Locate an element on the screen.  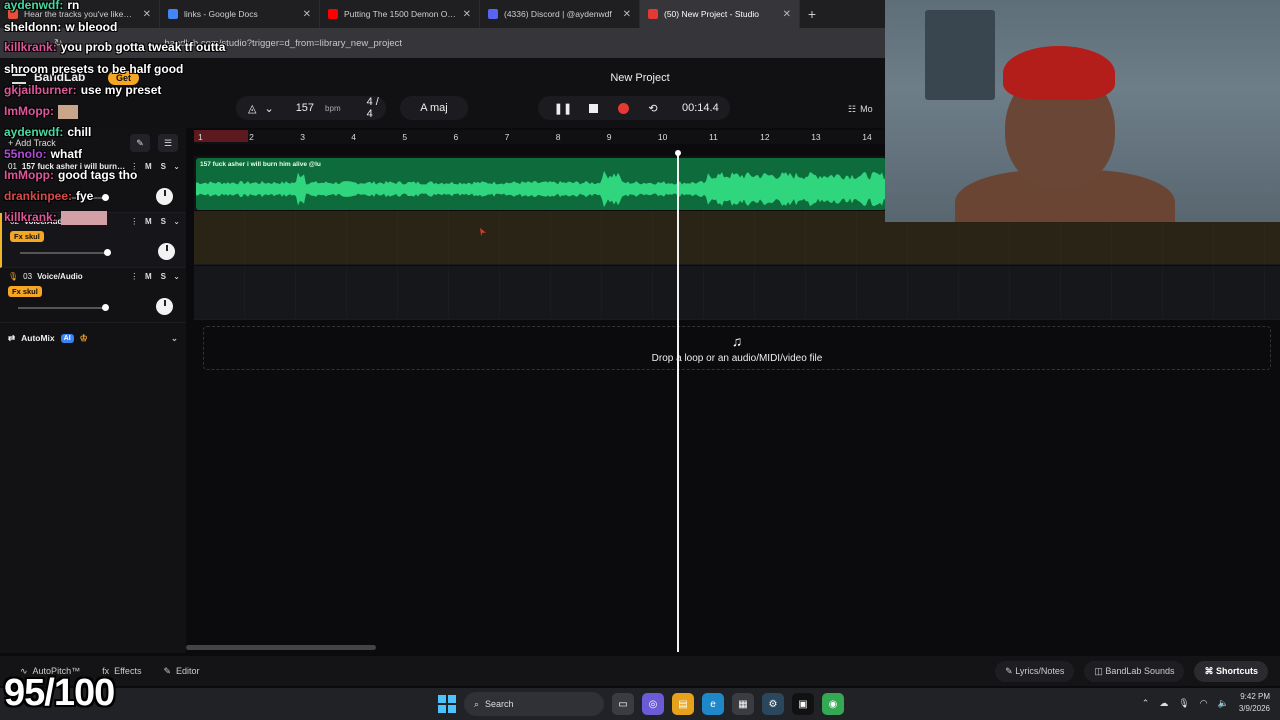
chat-username: sheldonn: is located at coordinates (33, 27).